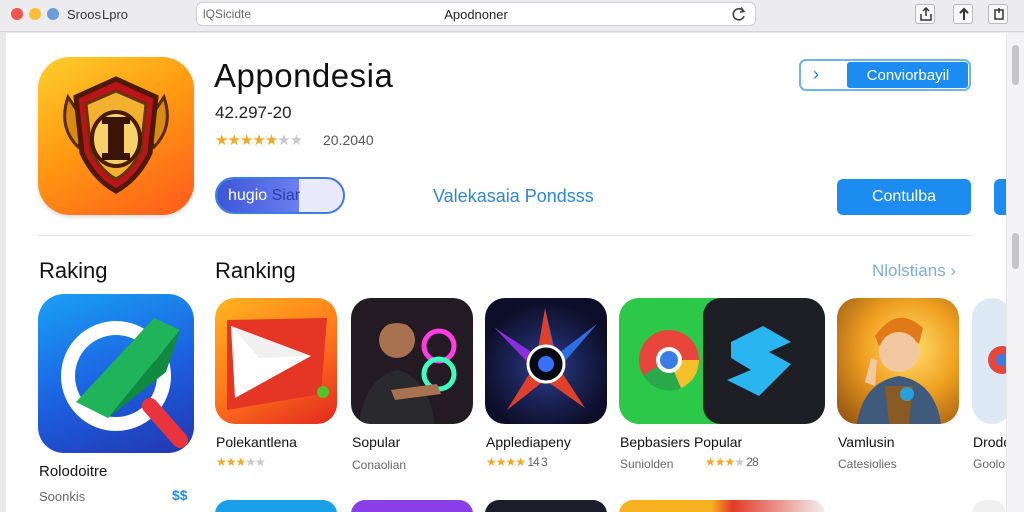  What do you see at coordinates (997, 360) in the screenshot?
I see `browser-icon` at bounding box center [997, 360].